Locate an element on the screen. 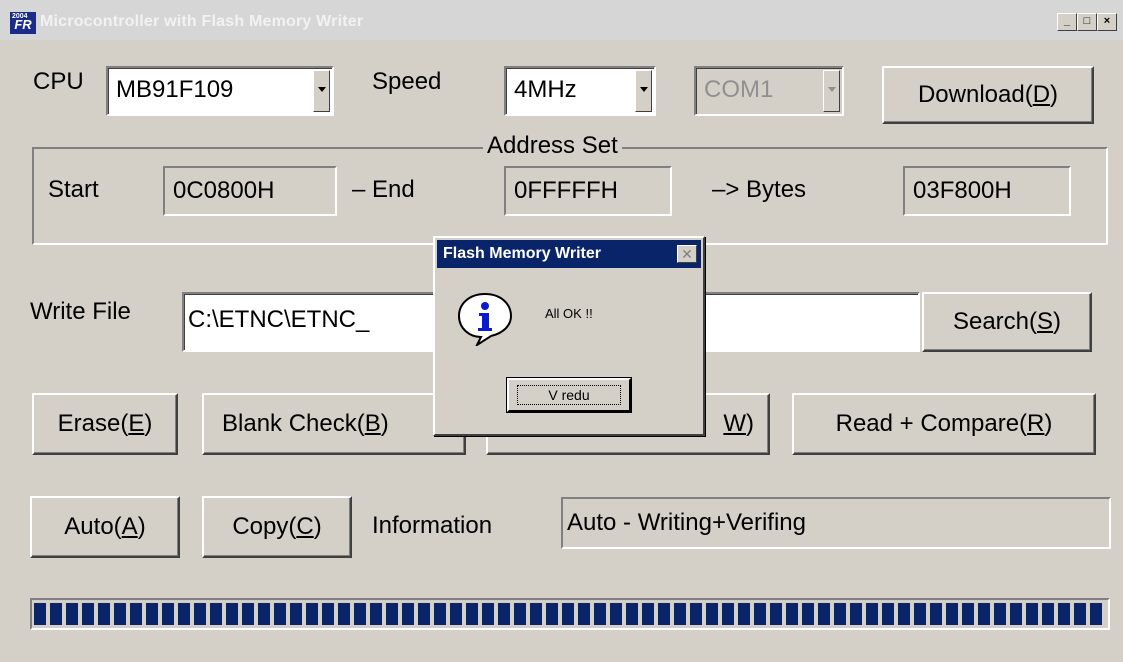  speed-label: Speed is located at coordinates (407, 81).